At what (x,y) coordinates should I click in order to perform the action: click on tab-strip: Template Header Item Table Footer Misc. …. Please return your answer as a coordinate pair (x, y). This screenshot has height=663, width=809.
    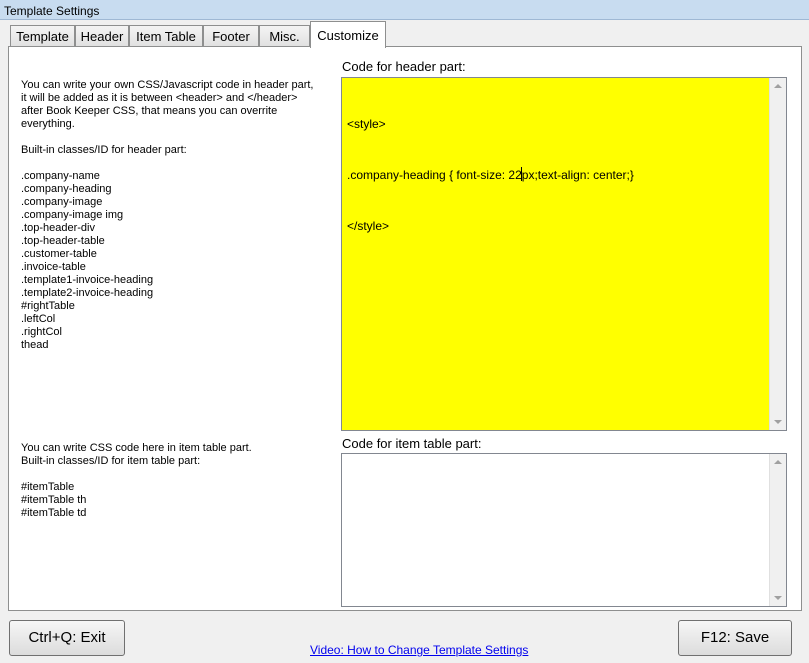
    Looking at the image, I should click on (405, 34).